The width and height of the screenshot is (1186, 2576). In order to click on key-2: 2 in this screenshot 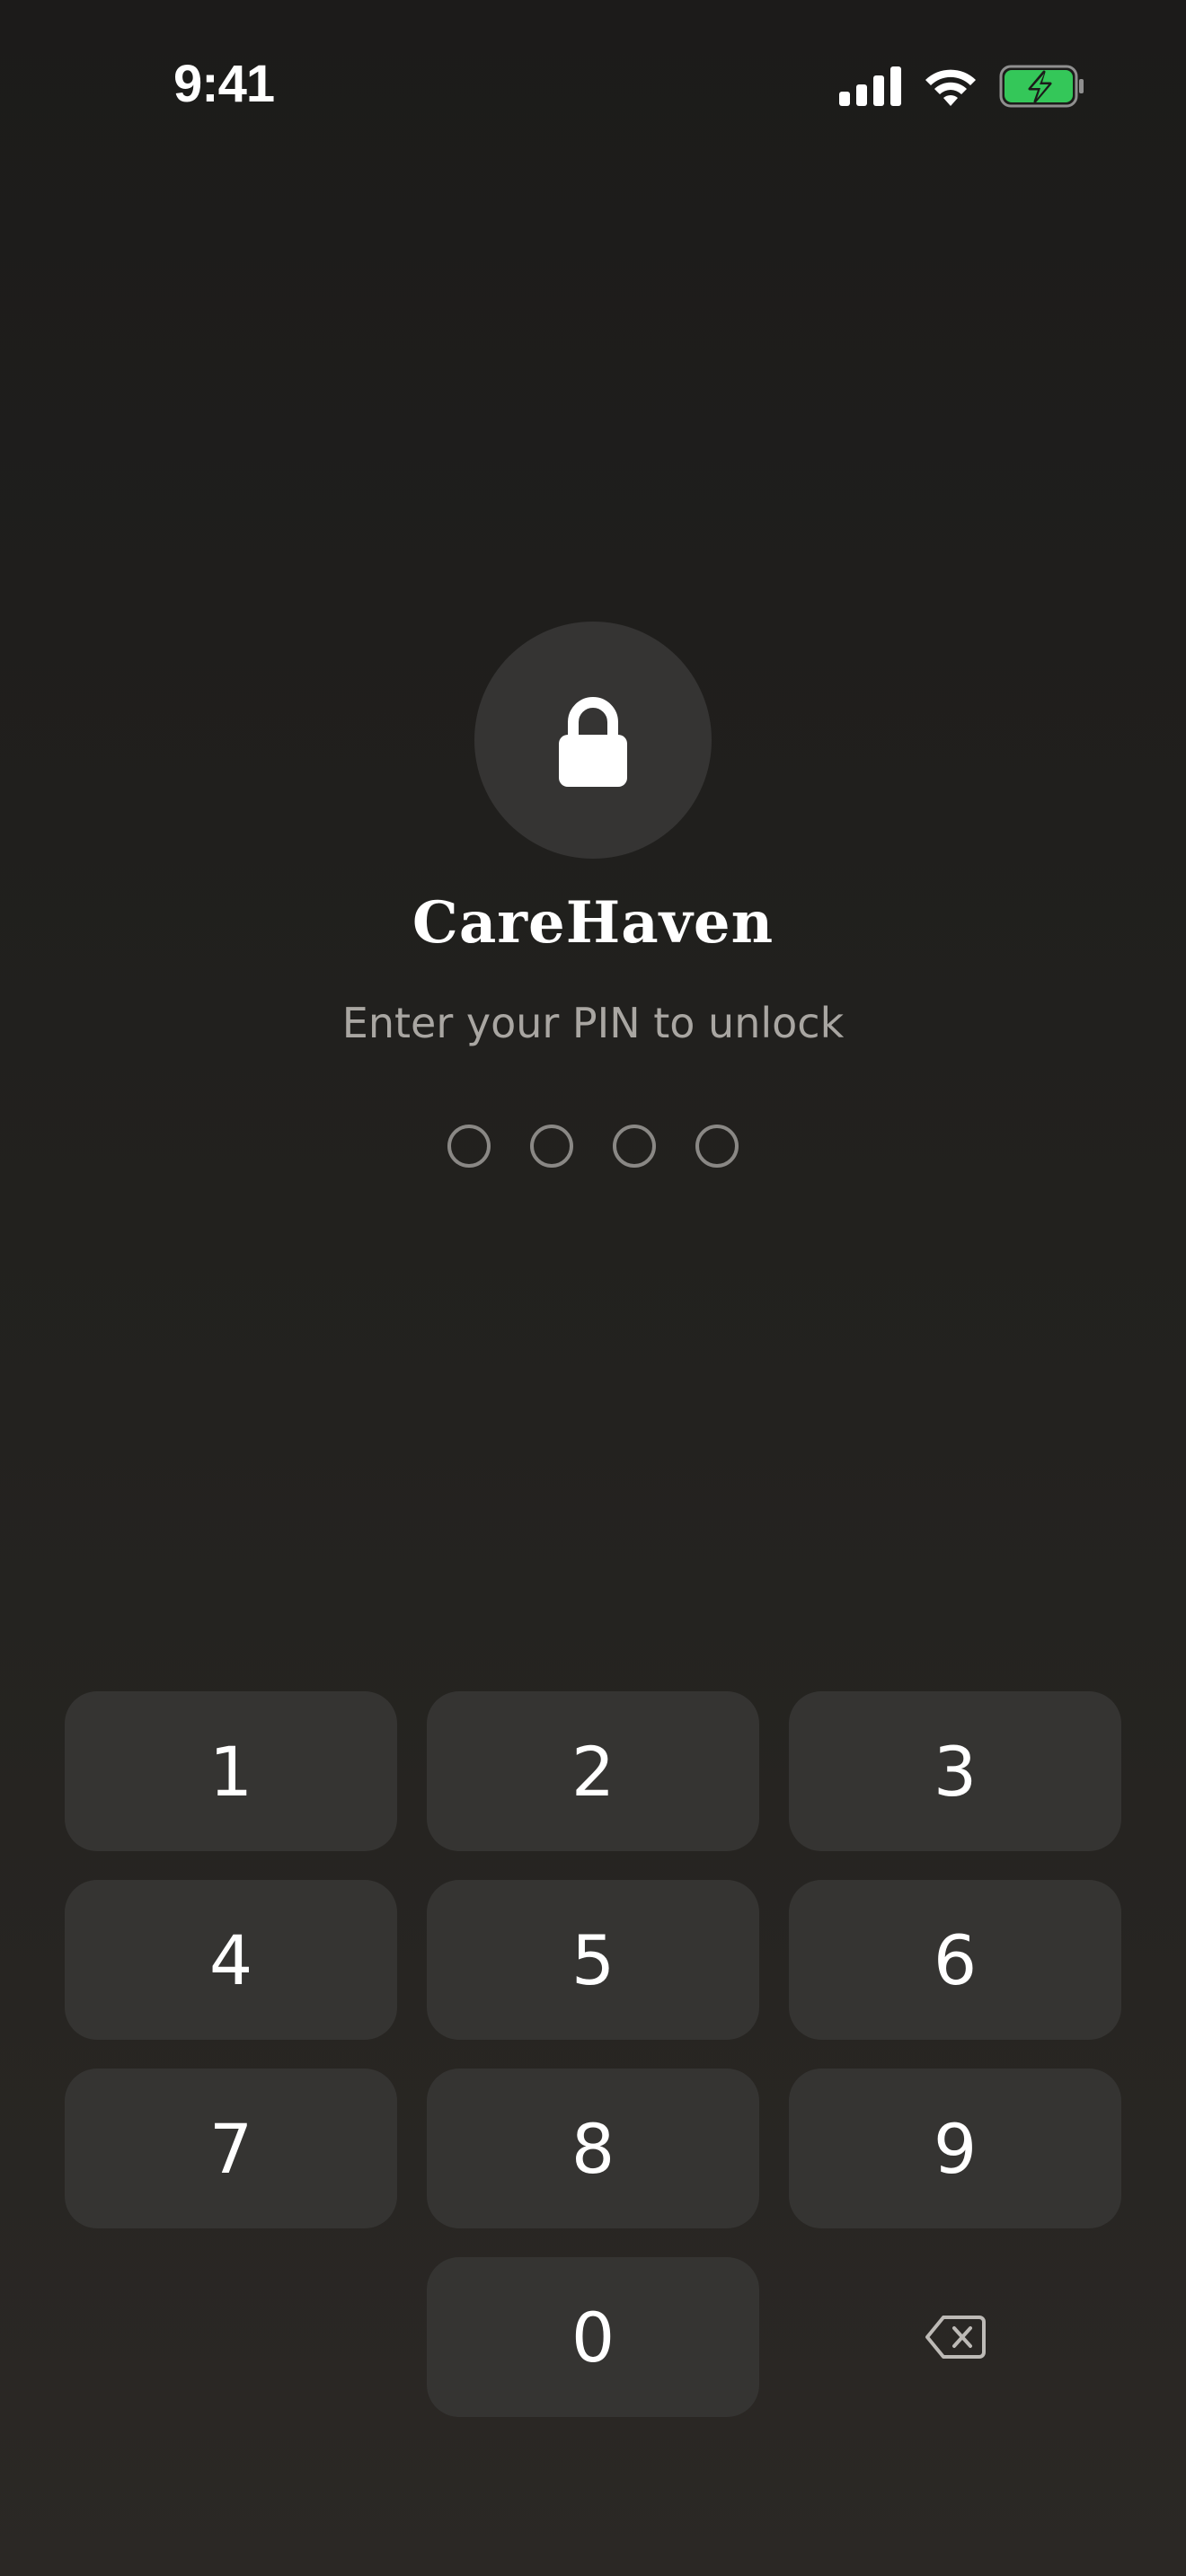, I will do `click(593, 1771)`.